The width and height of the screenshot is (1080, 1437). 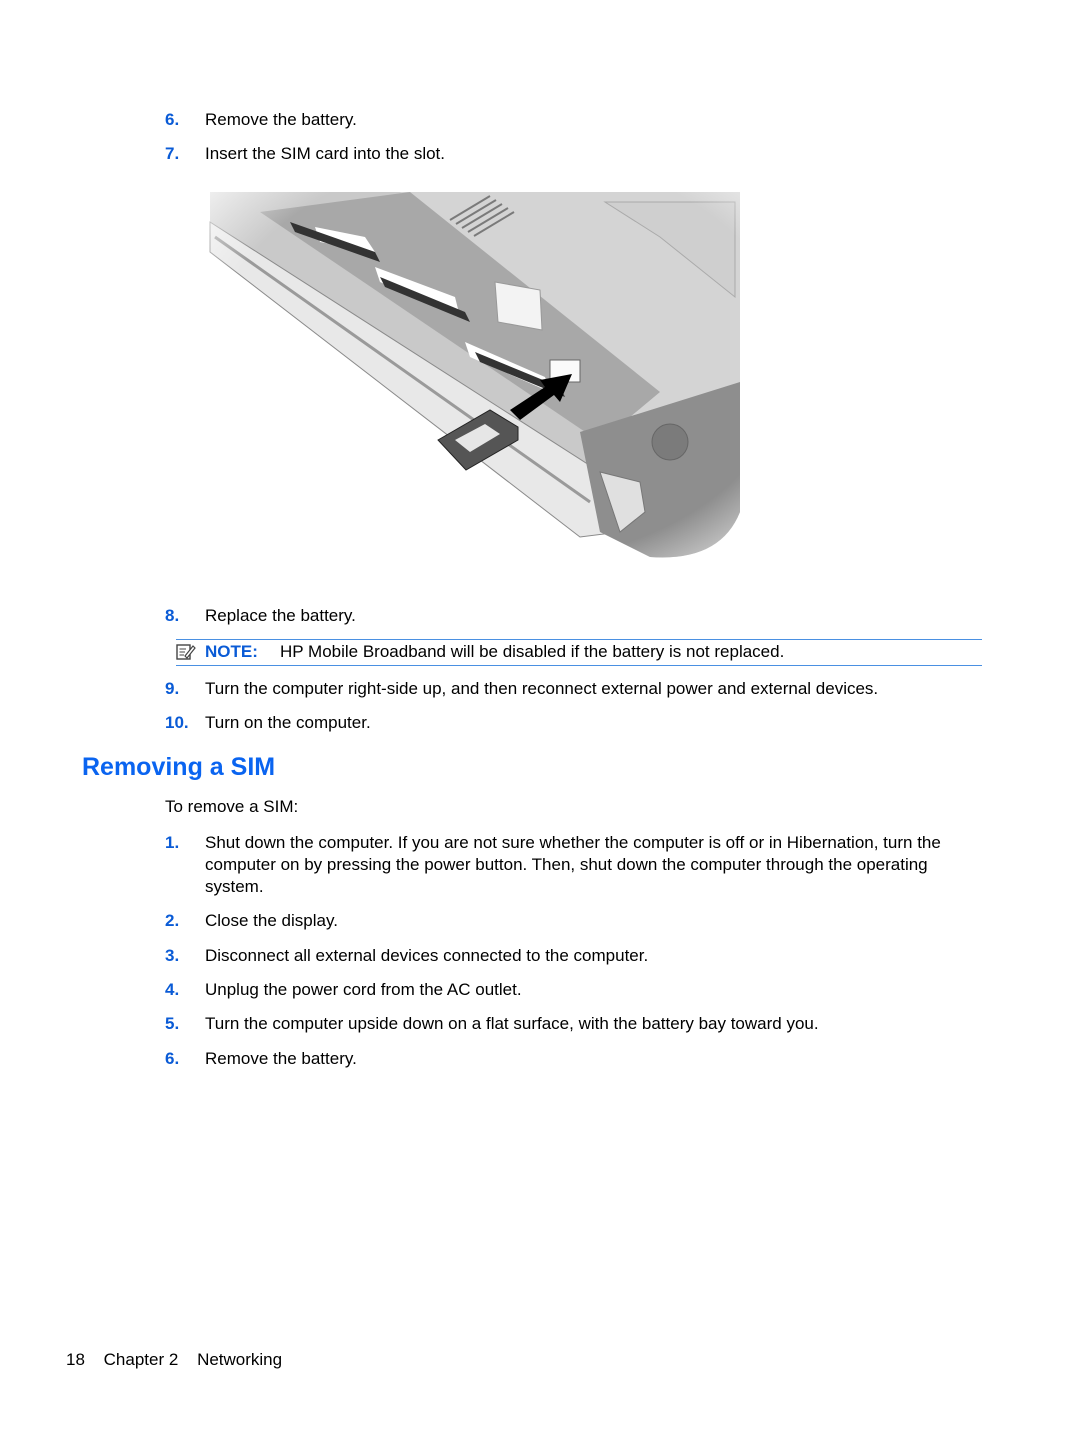 What do you see at coordinates (179, 767) in the screenshot?
I see `section-heading: Removing a SIM` at bounding box center [179, 767].